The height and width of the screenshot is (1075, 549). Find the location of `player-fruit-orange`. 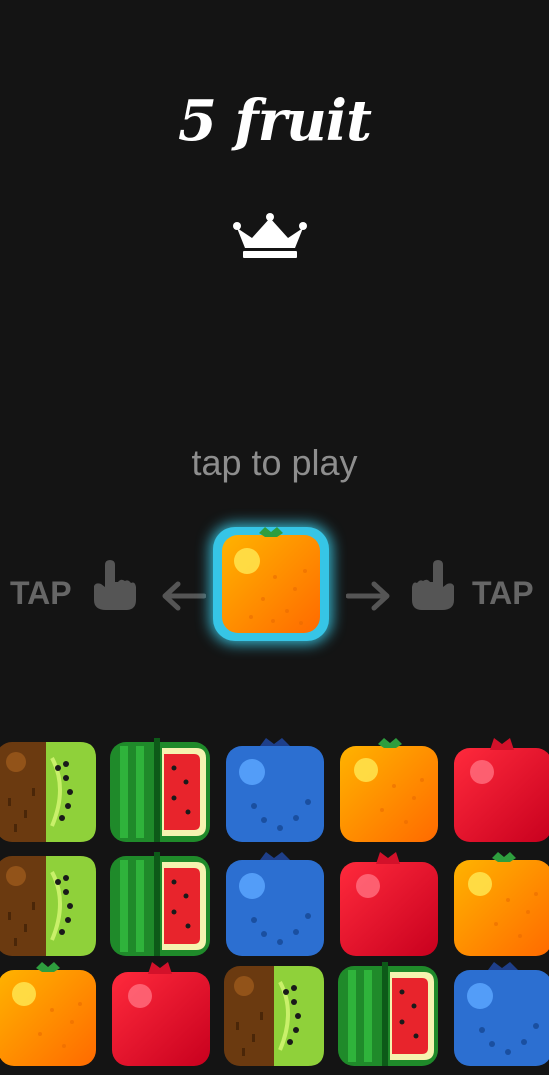

player-fruit-orange is located at coordinates (271, 584).